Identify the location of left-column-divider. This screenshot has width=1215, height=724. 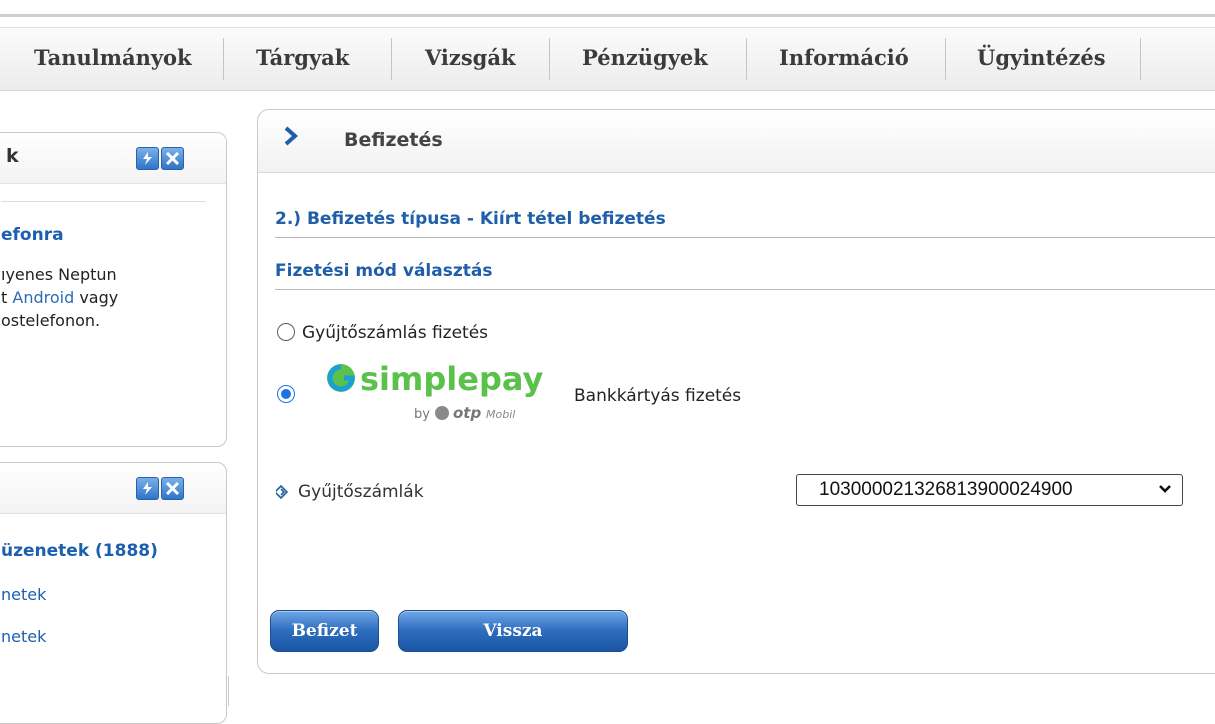
(228, 691).